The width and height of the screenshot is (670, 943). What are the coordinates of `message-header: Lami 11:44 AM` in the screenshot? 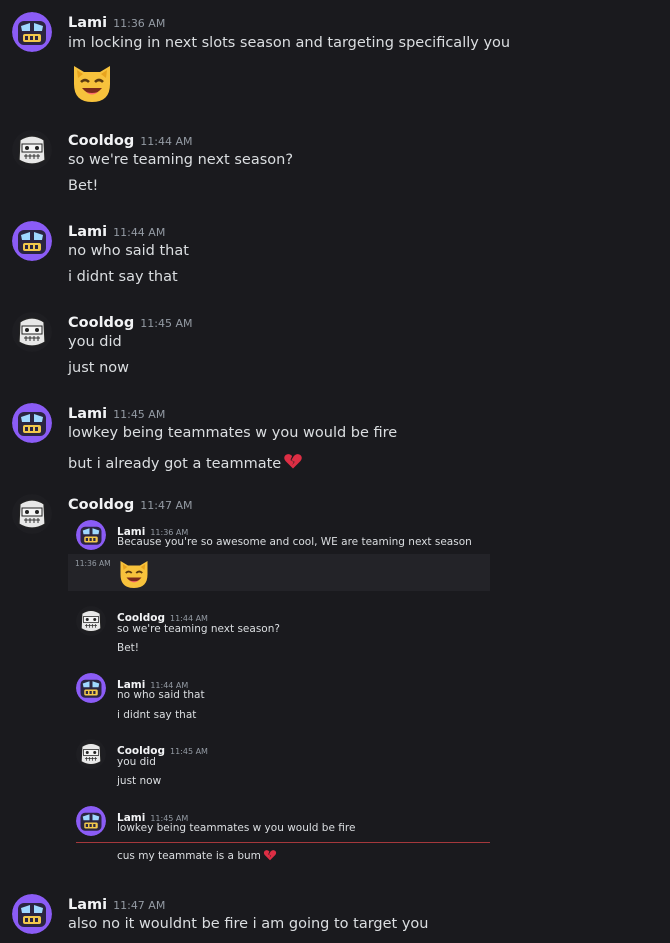 It's located at (116, 230).